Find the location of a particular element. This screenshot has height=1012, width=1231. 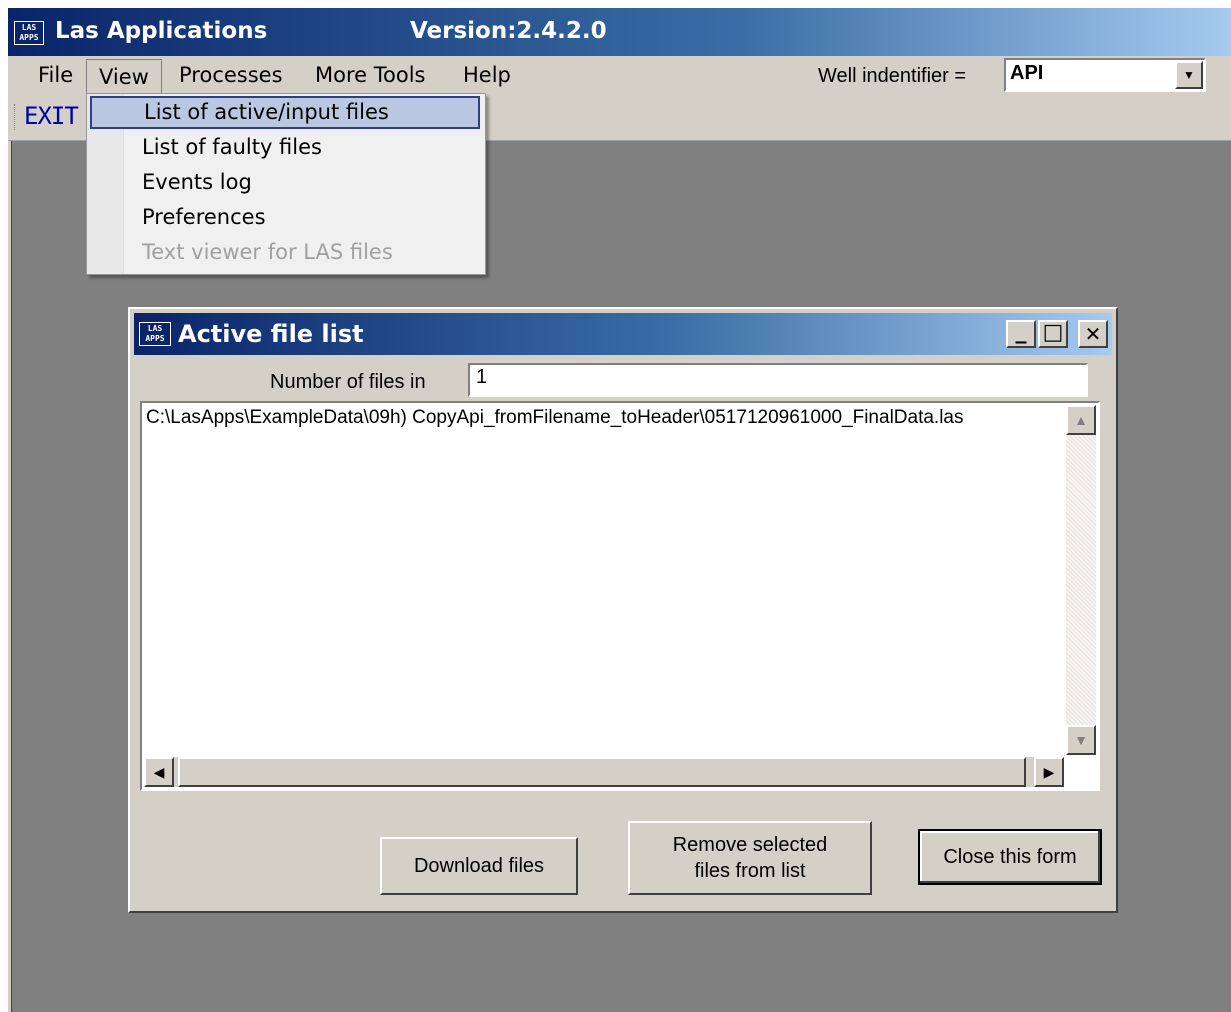

menu-item-faulty-files: List of faulty files is located at coordinates (285, 147).